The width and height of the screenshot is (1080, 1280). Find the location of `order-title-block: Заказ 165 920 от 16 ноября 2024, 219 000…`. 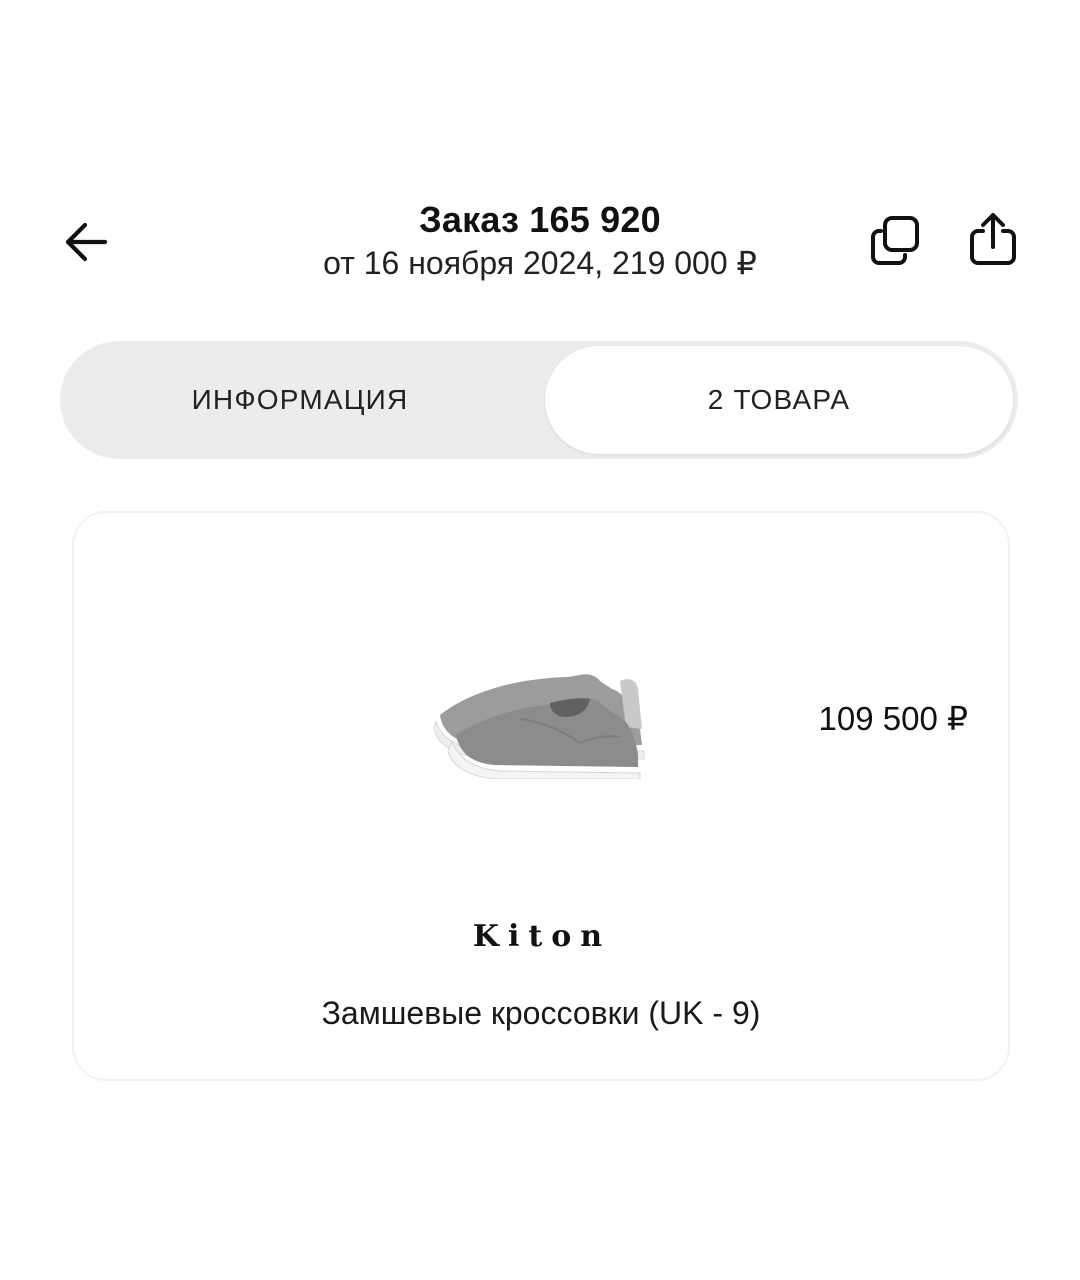

order-title-block: Заказ 165 920 от 16 ноября 2024, 219 000… is located at coordinates (540, 241).